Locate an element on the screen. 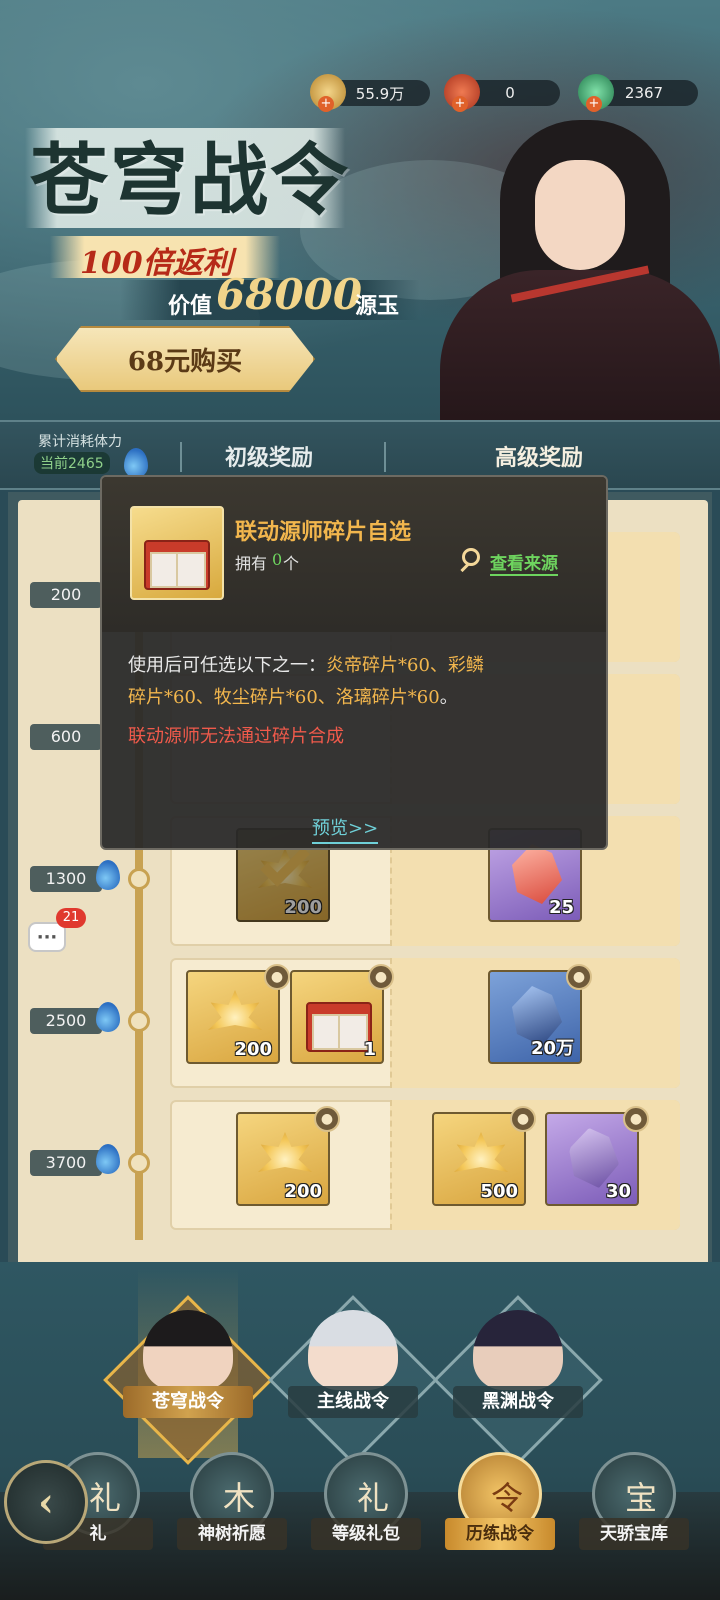 The width and height of the screenshot is (720, 1600). tooltip-item-thumbnail is located at coordinates (177, 553).